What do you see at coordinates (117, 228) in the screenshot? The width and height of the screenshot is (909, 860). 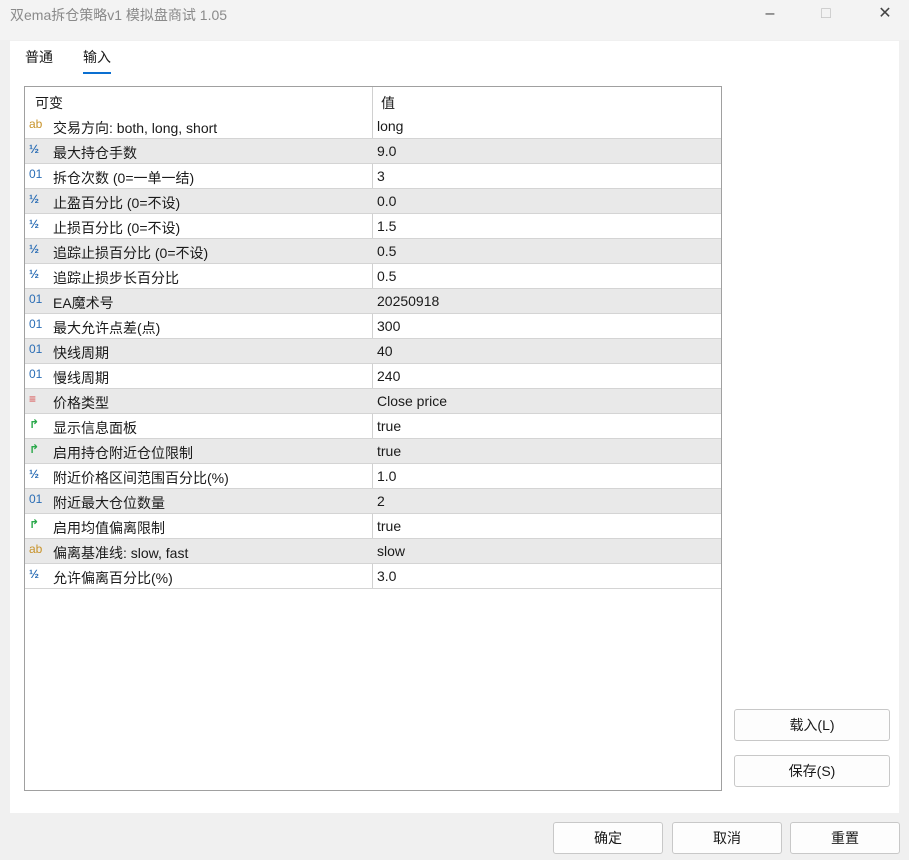 I see `param-name: 止损百分比 (0=不设)` at bounding box center [117, 228].